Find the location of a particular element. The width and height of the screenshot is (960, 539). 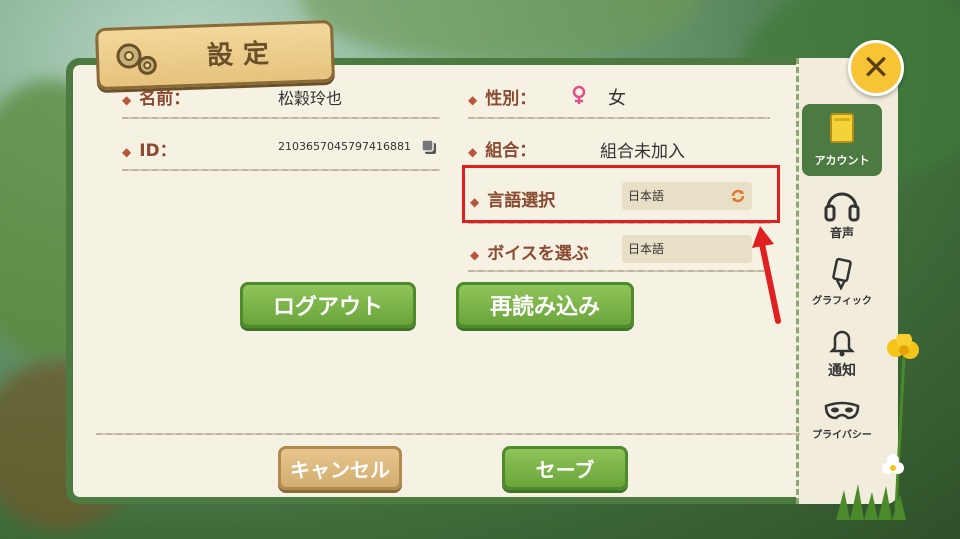

tab-audio-label: 音声 is located at coordinates (841, 233).